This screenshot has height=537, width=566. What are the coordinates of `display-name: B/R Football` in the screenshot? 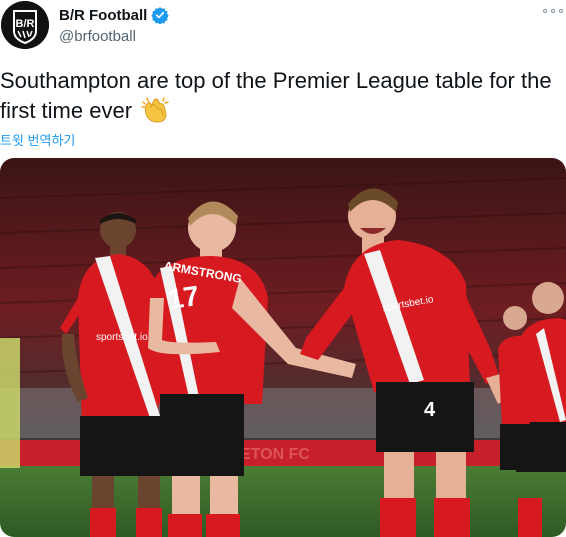 It's located at (103, 15).